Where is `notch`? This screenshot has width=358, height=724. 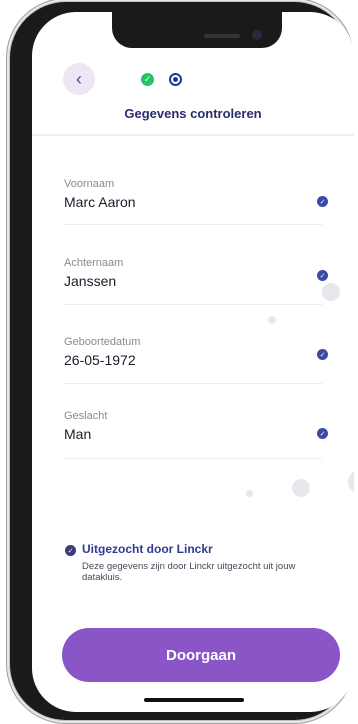 notch is located at coordinates (197, 30).